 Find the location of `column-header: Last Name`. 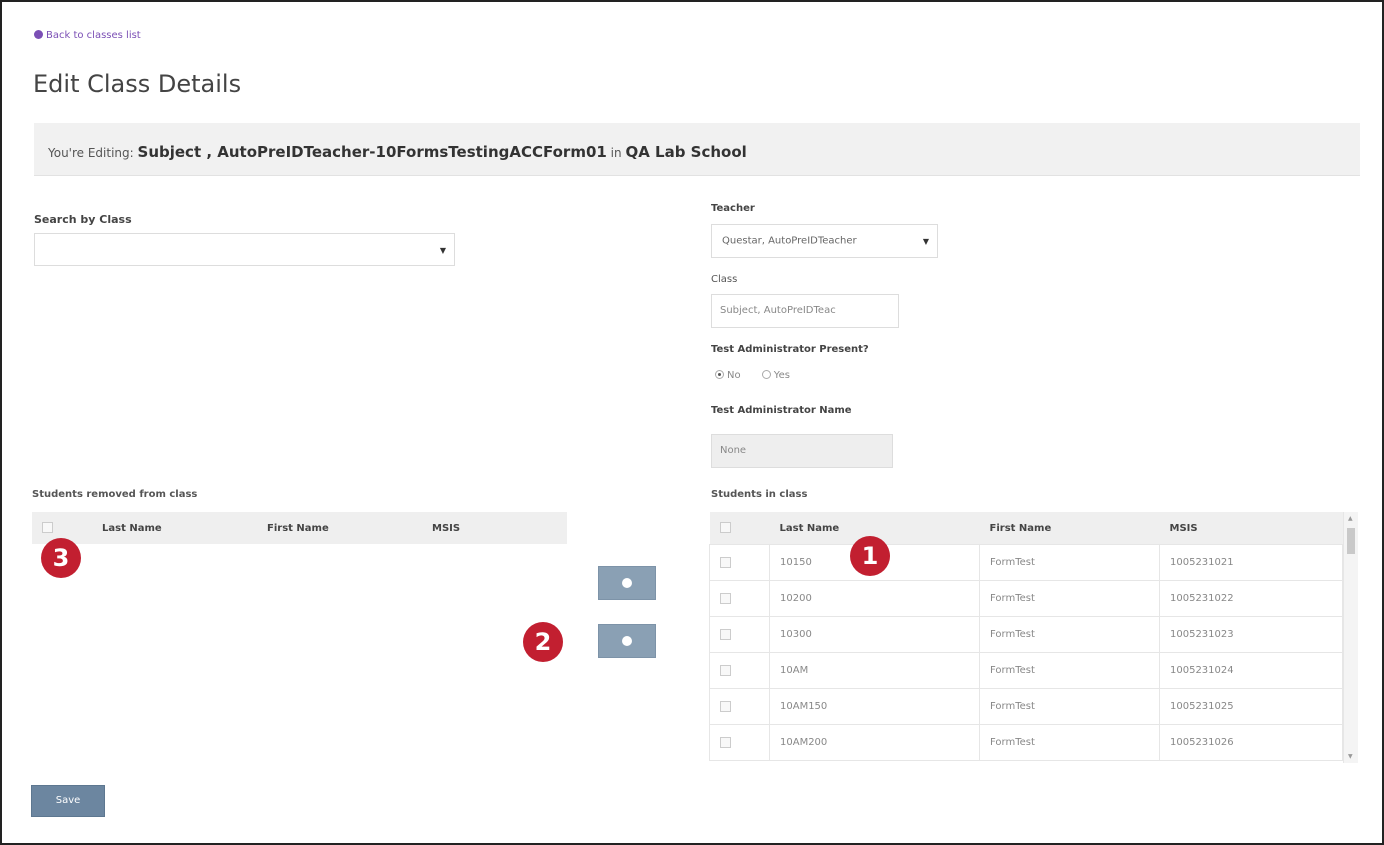

column-header: Last Name is located at coordinates (174, 528).